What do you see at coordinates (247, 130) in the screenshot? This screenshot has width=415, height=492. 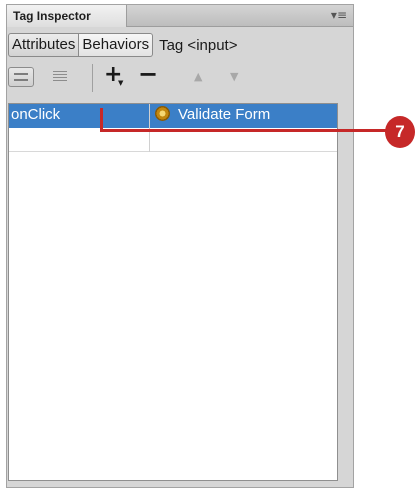 I see `callout-horizontal-line` at bounding box center [247, 130].